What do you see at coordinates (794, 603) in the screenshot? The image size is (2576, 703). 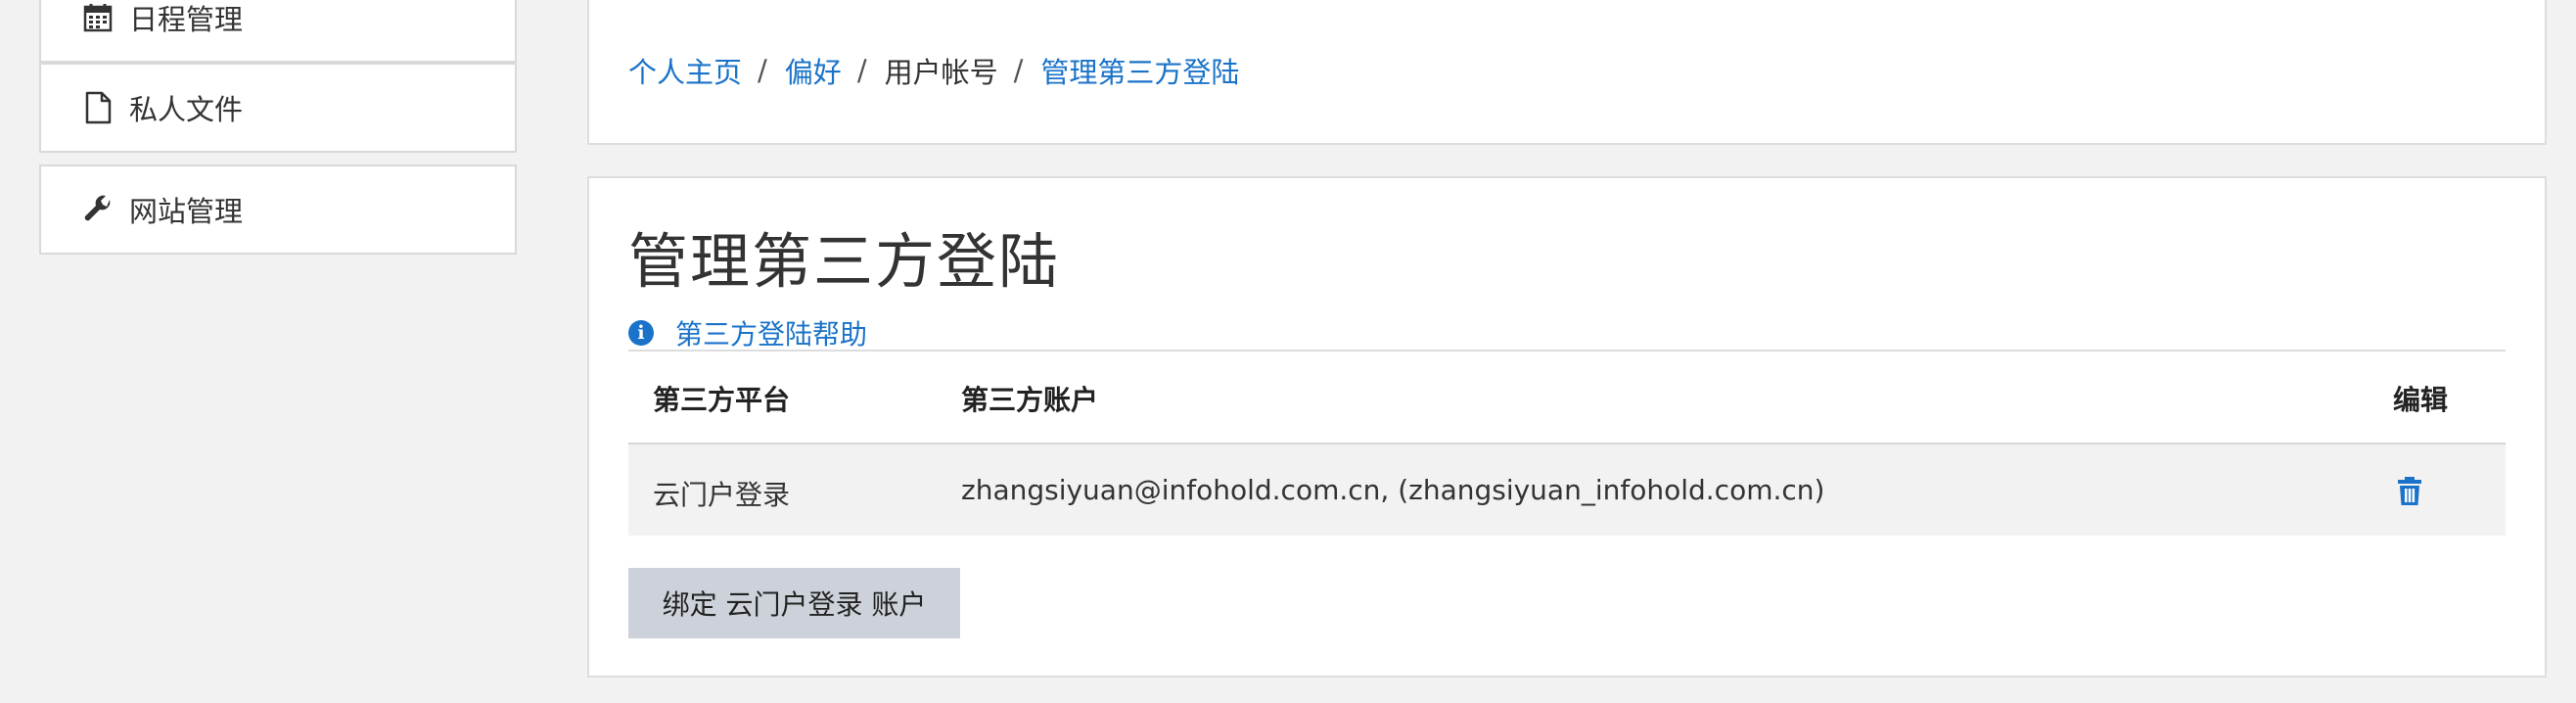 I see `bind-account-button: 绑定 云门户登录 账户` at bounding box center [794, 603].